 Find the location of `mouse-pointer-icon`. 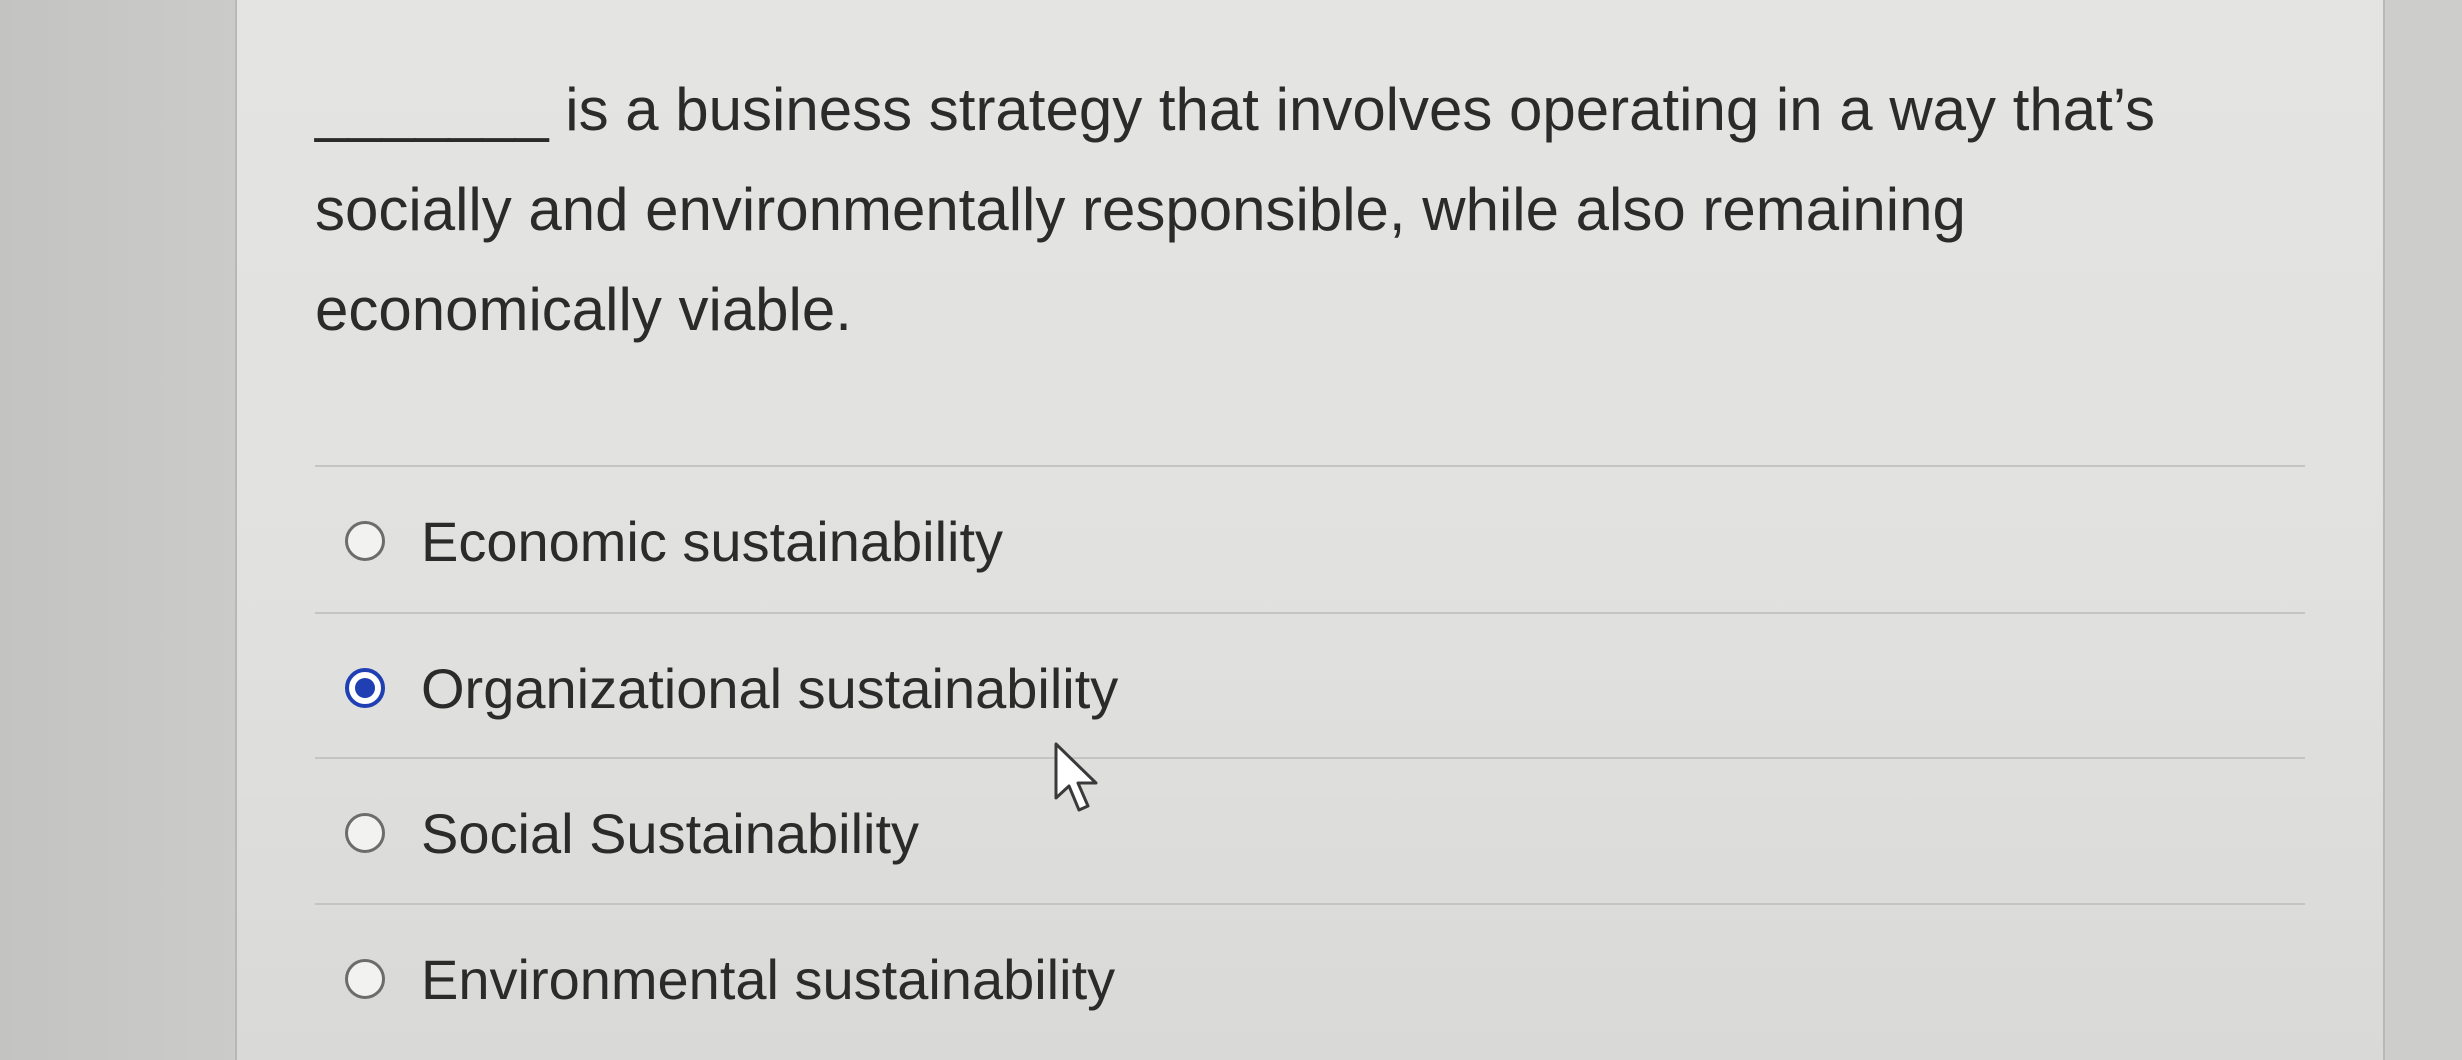

mouse-pointer-icon is located at coordinates (1076, 777).